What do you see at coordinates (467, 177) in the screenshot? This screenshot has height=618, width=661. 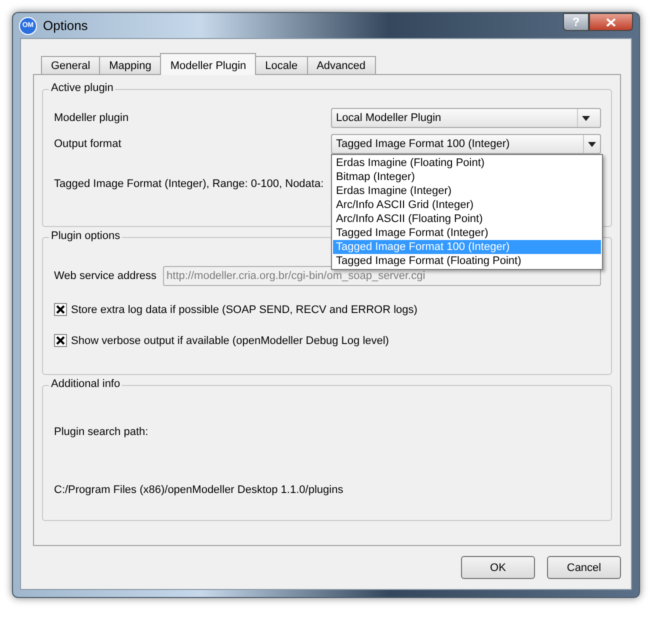 I see `dropdown-option: Bitmap (Integer)` at bounding box center [467, 177].